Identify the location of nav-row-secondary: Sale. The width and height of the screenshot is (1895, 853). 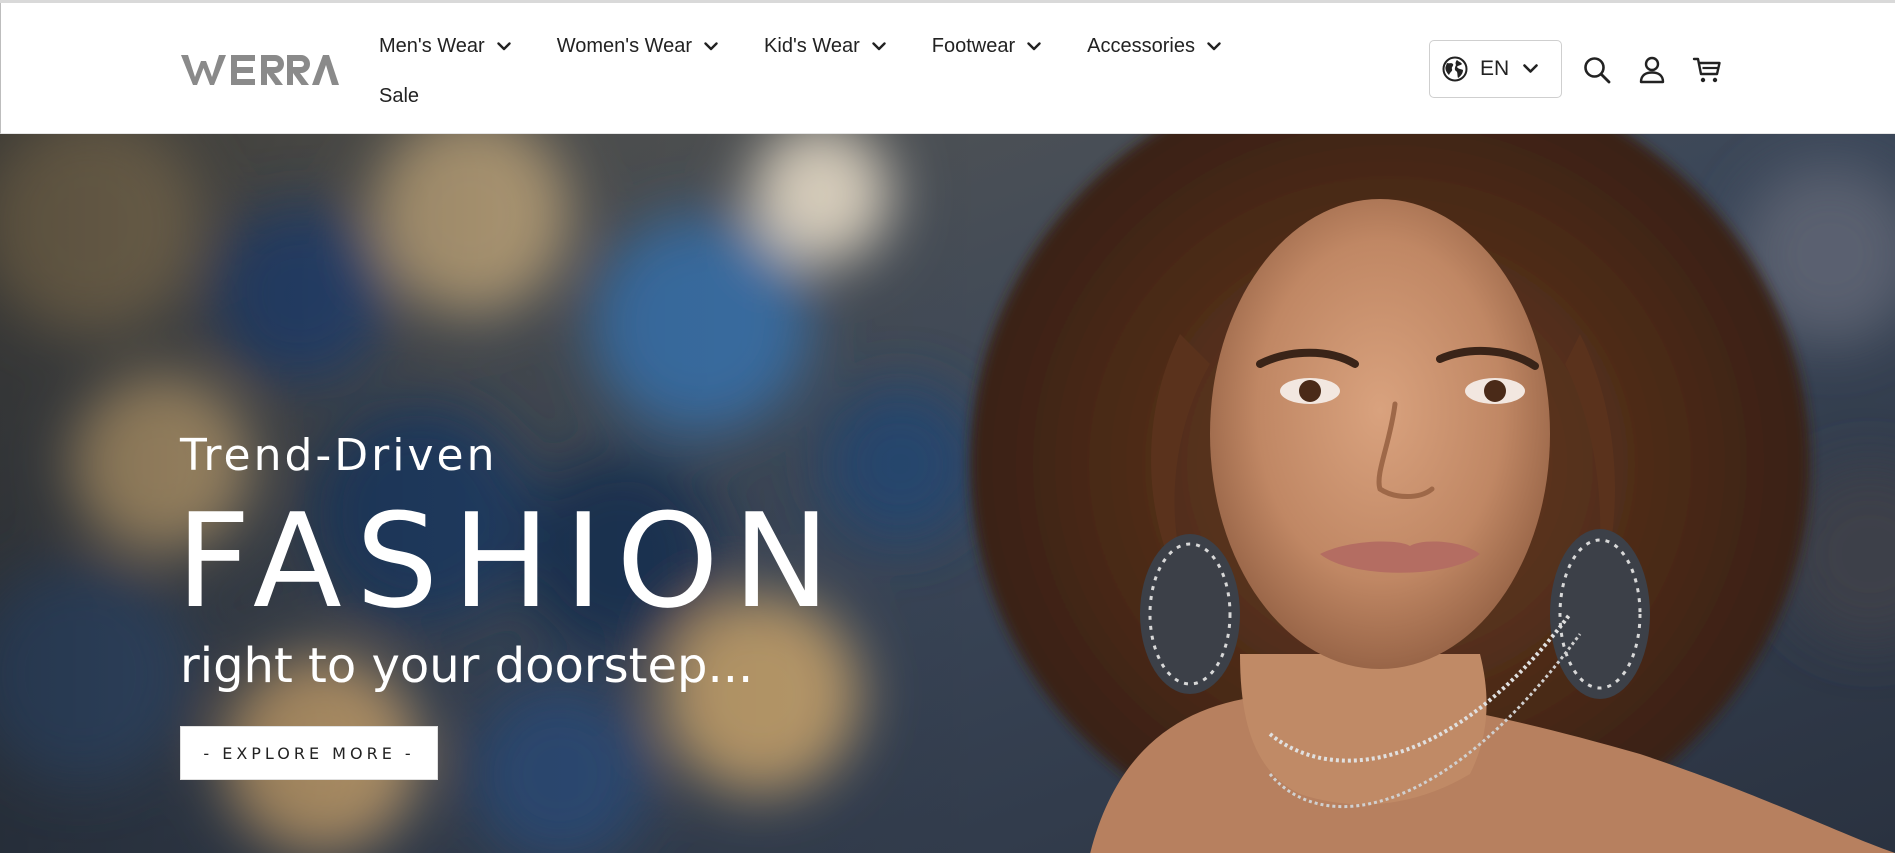
(829, 96).